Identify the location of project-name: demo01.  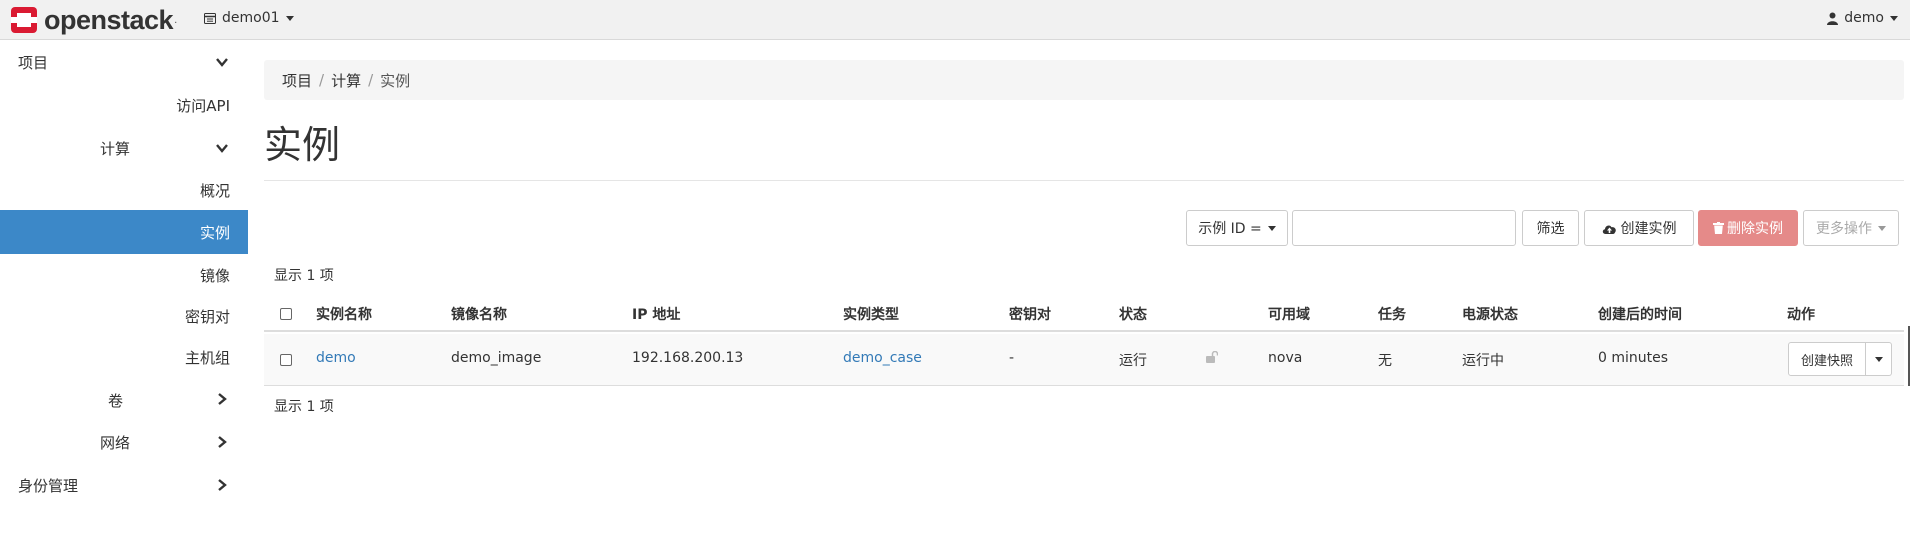
(251, 18).